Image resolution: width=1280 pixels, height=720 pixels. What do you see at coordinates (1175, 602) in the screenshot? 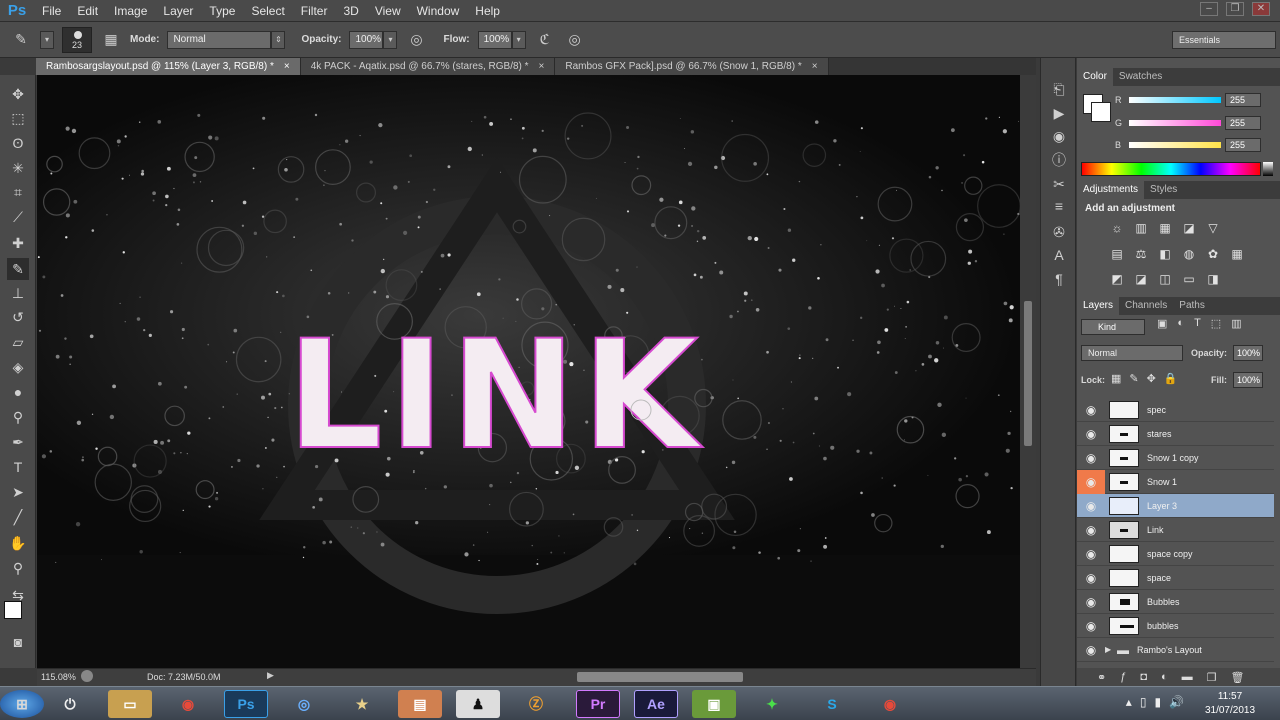
I see `layer-row: ◉ Bubbles` at bounding box center [1175, 602].